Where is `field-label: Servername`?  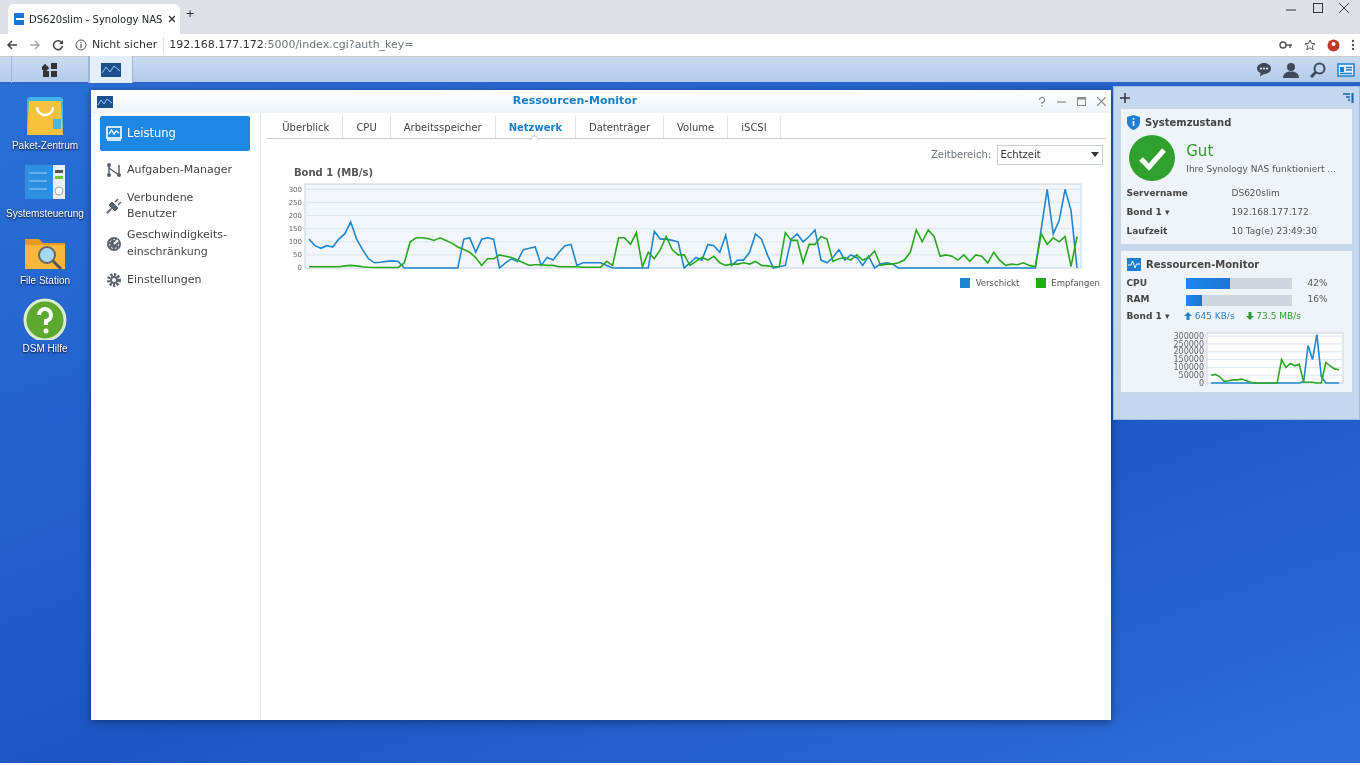 field-label: Servername is located at coordinates (1157, 193).